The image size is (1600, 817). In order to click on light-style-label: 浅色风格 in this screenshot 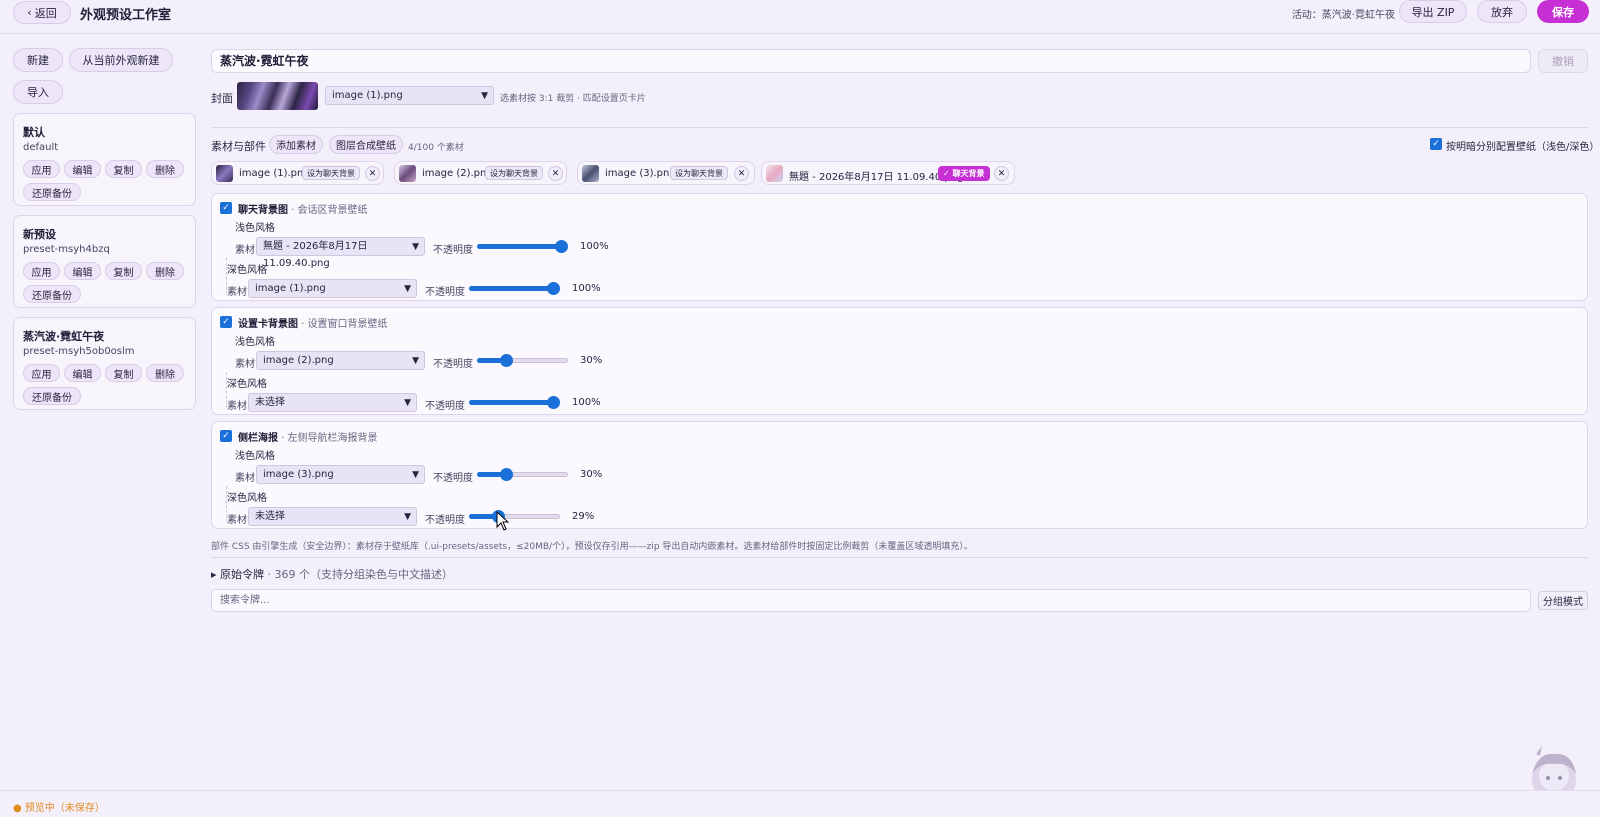, I will do `click(255, 342)`.